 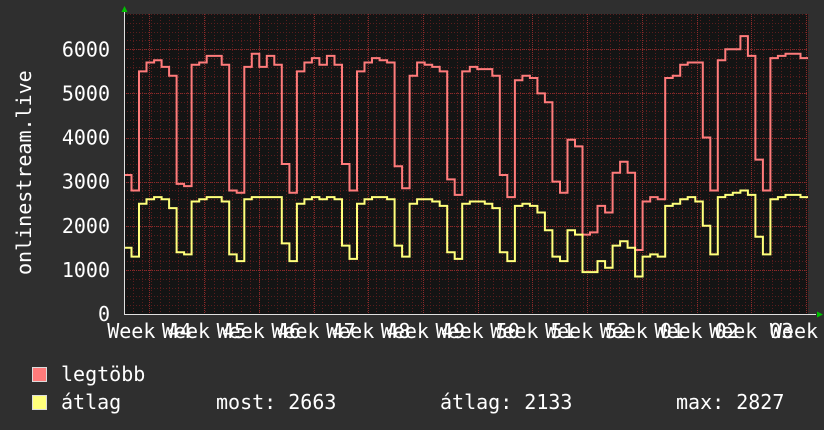 I want to click on y-tick-label: 3000, so click(x=86, y=182).